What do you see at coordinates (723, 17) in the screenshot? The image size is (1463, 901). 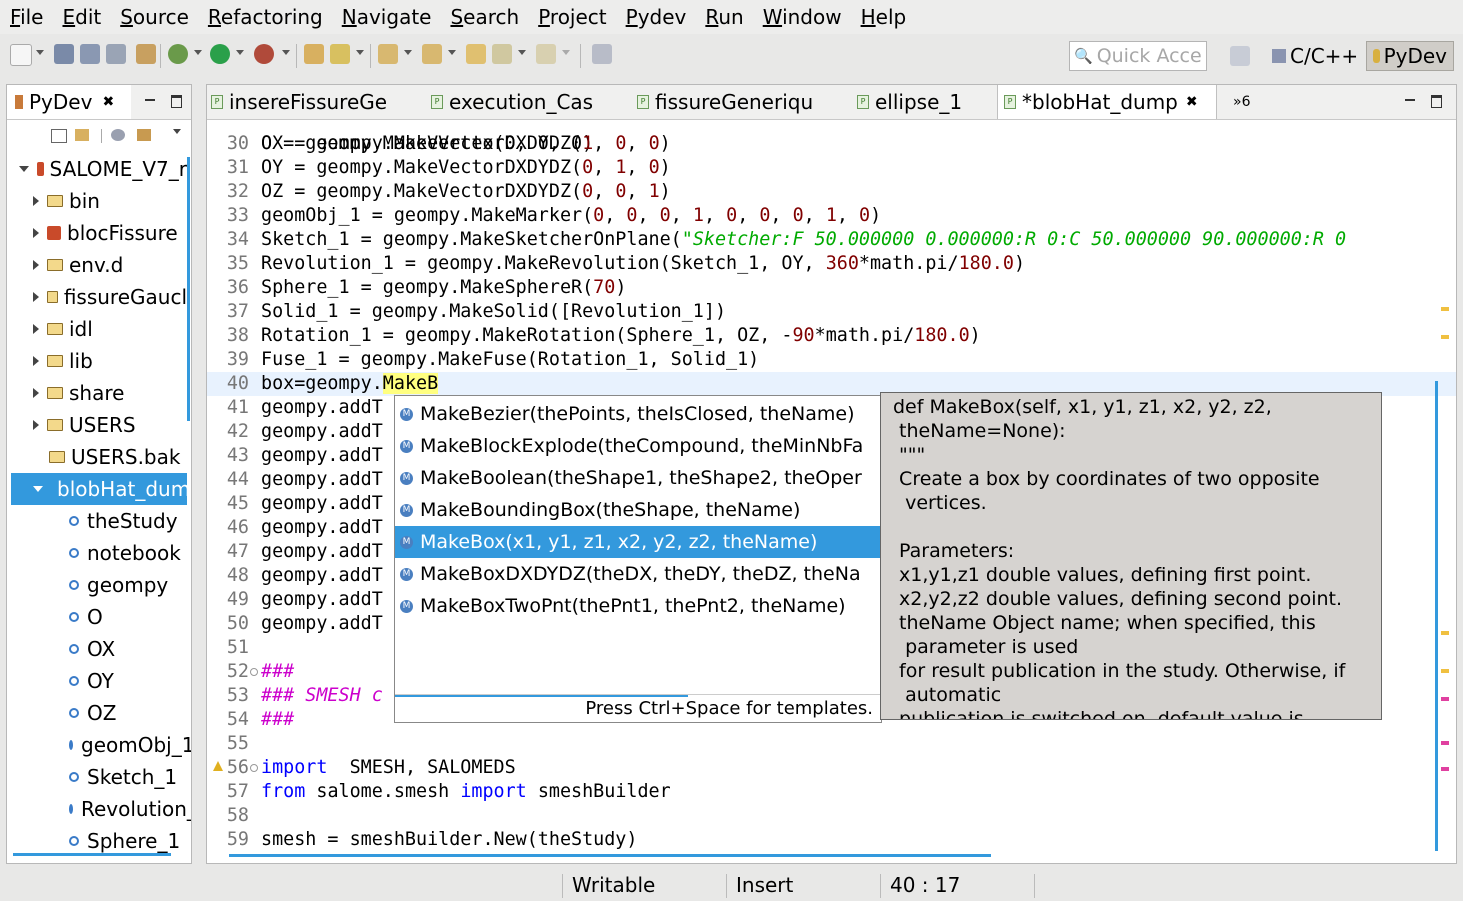 I see `menu-run: Run` at bounding box center [723, 17].